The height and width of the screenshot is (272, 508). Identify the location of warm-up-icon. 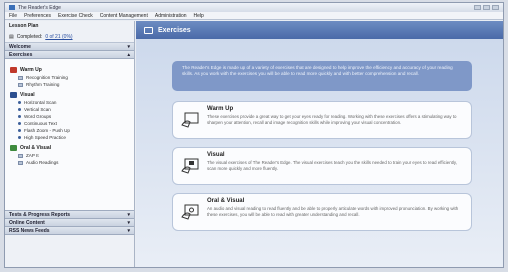
(13, 70).